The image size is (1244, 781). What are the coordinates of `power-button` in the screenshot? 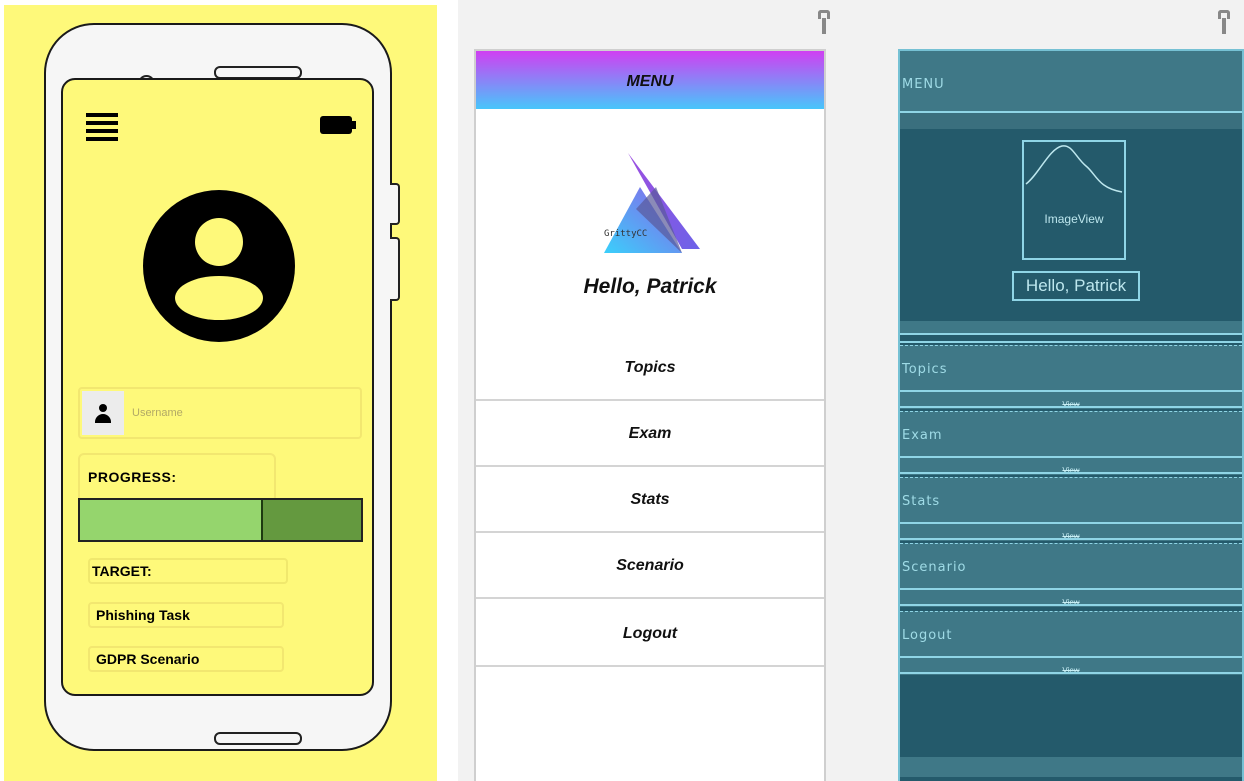 It's located at (395, 269).